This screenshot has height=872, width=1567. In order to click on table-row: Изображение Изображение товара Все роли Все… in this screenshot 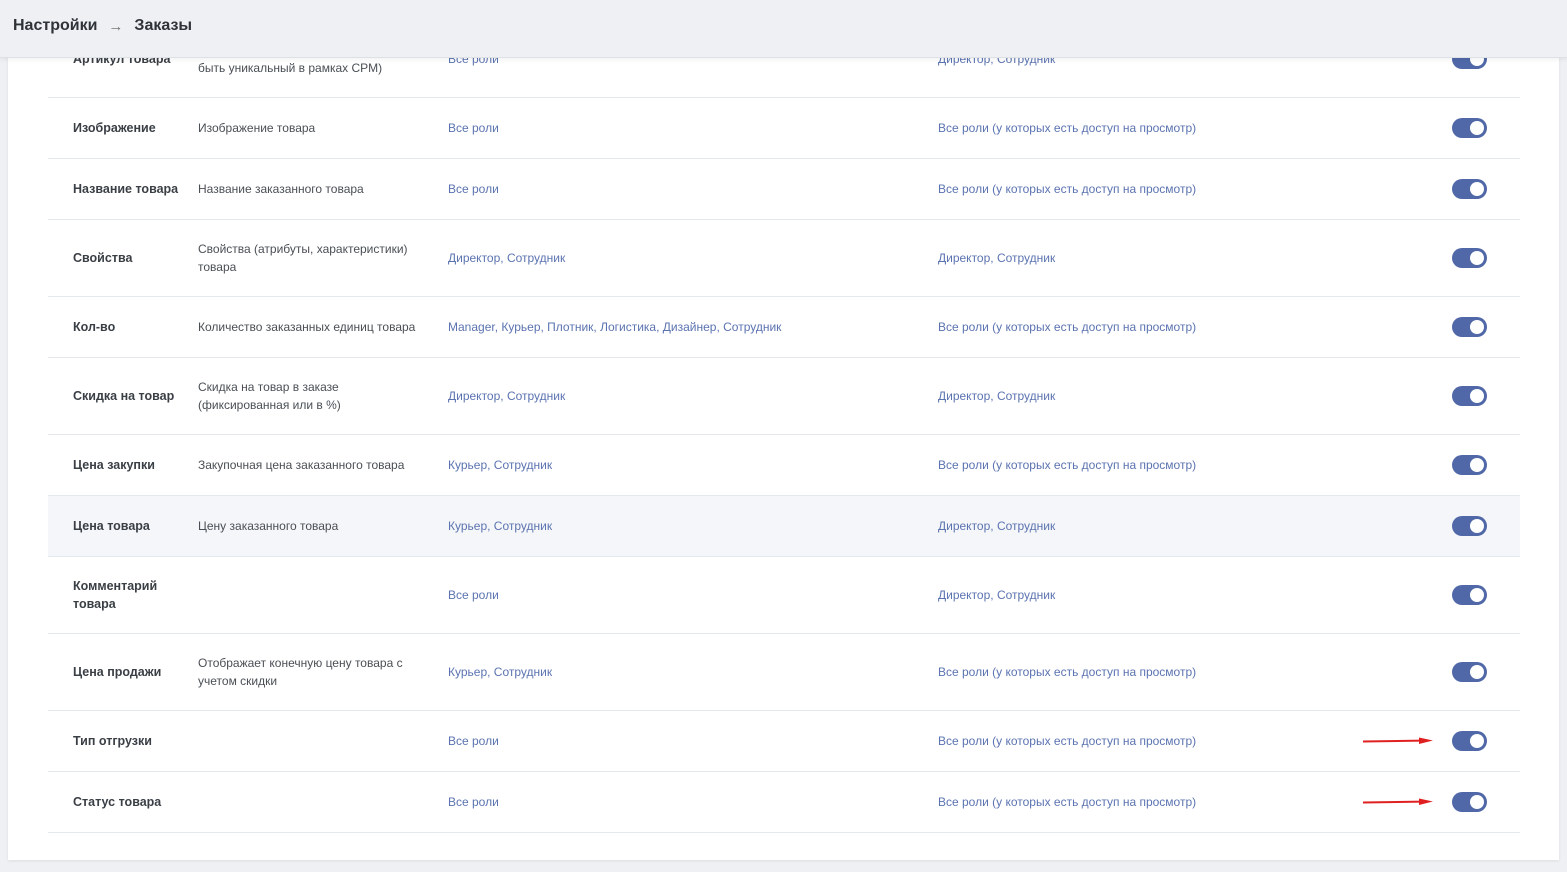, I will do `click(784, 128)`.